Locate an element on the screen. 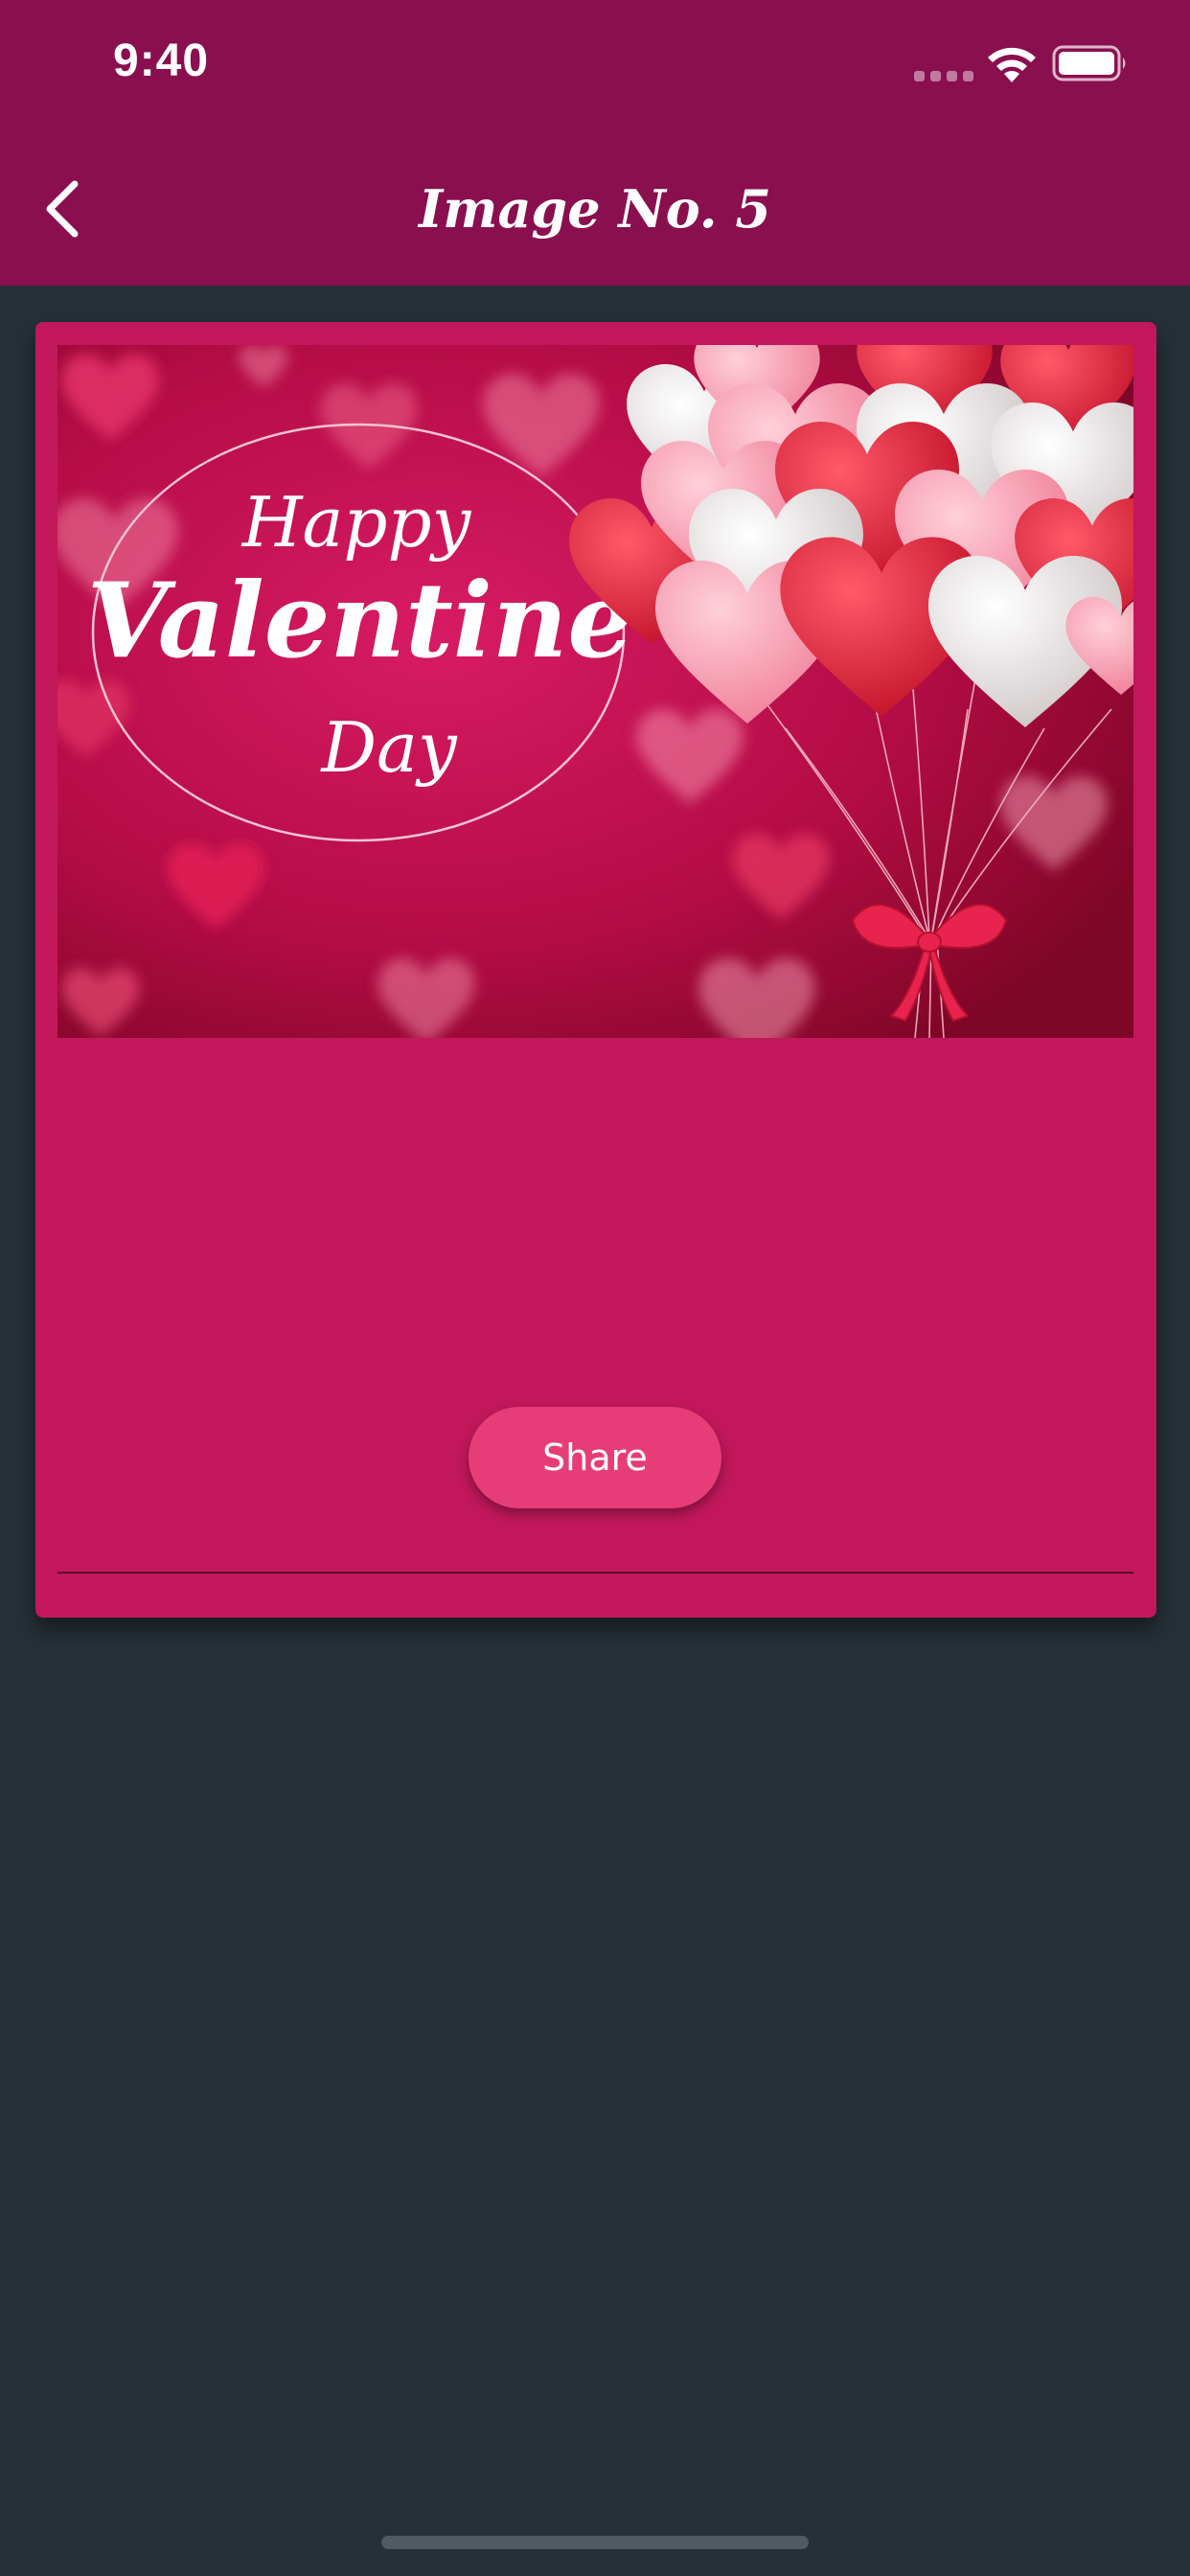  wifi-icon is located at coordinates (1012, 64).